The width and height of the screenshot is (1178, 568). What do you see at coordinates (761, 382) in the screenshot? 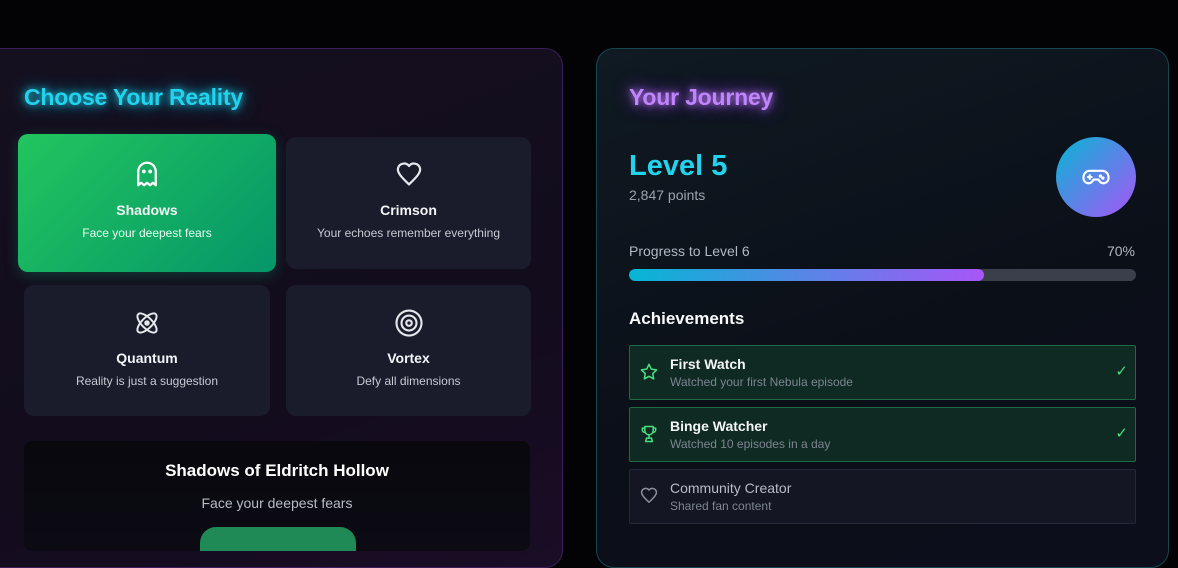
I see `achievement-desc: Watched your first Nebula episode` at bounding box center [761, 382].